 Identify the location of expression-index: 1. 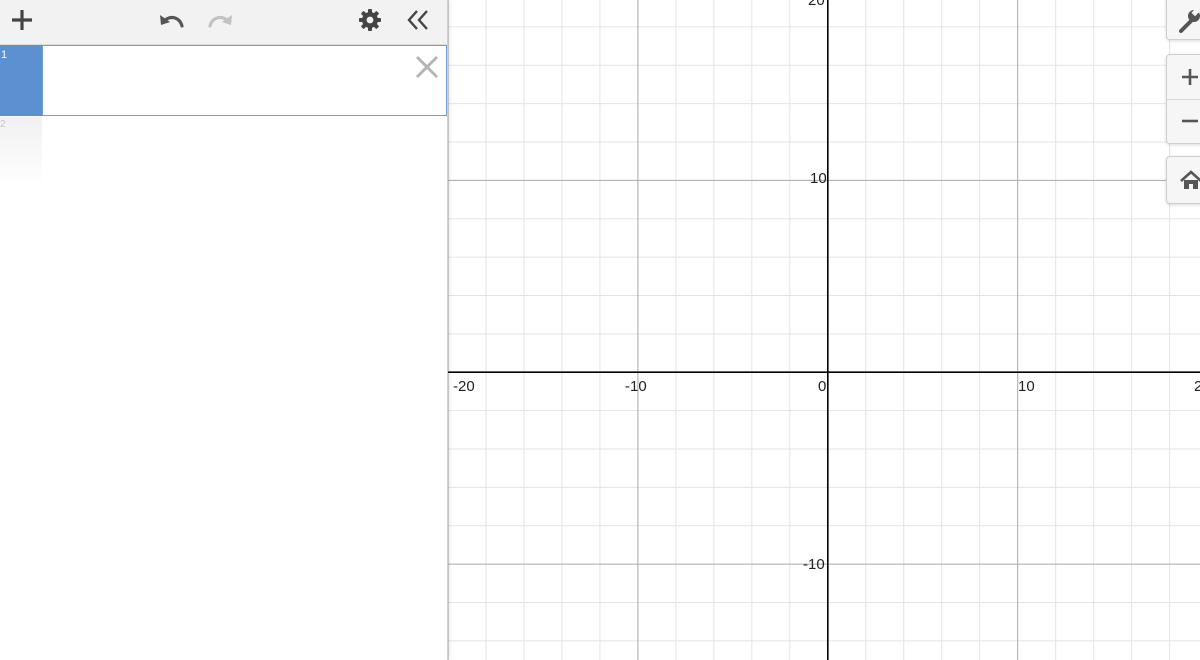
(4, 55).